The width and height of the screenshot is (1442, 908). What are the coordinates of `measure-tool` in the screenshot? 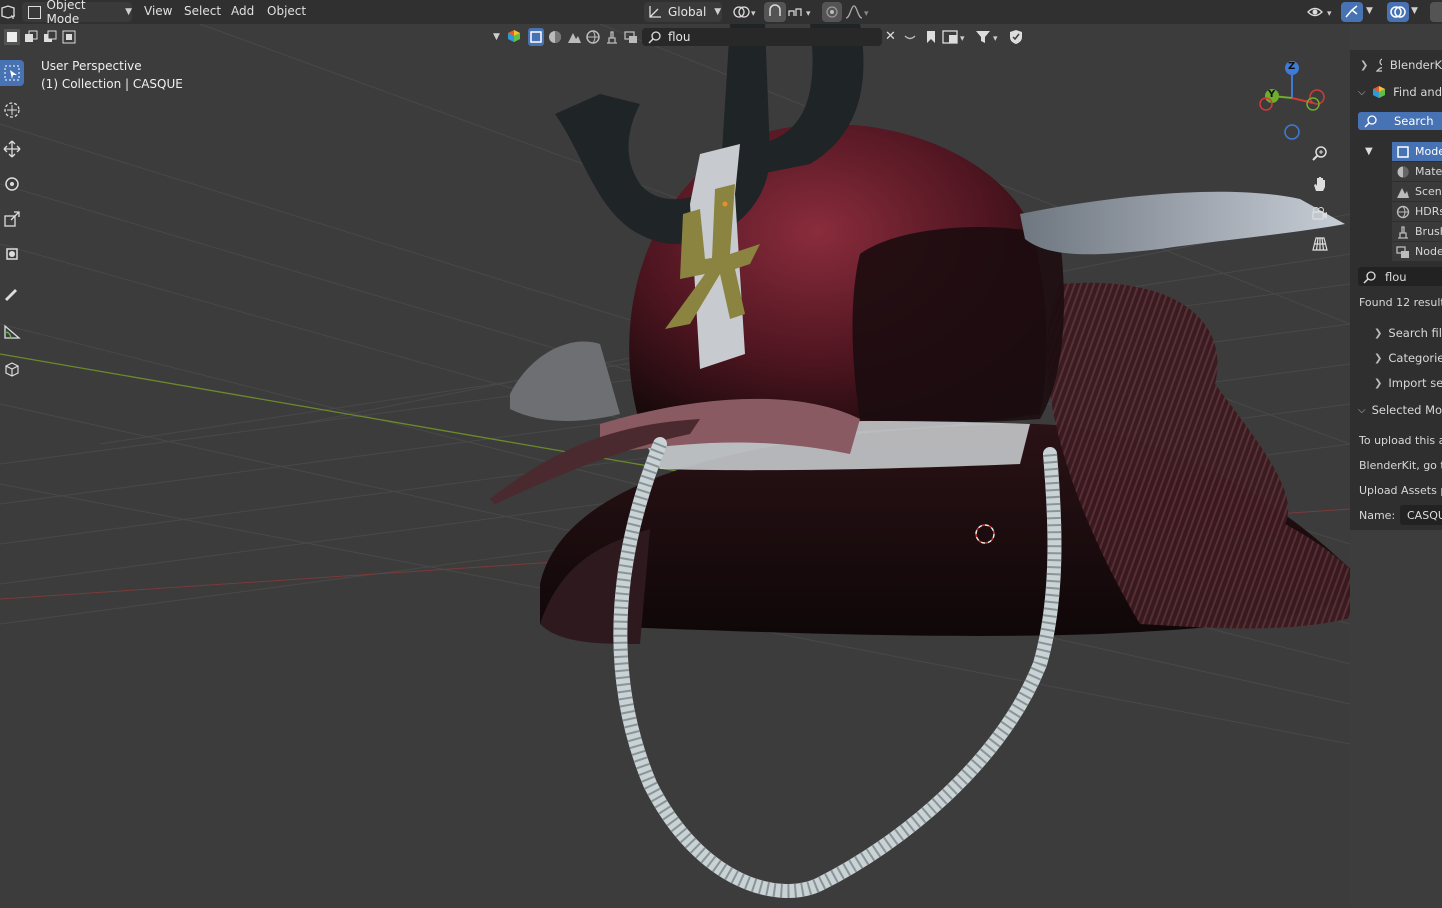 It's located at (12, 331).